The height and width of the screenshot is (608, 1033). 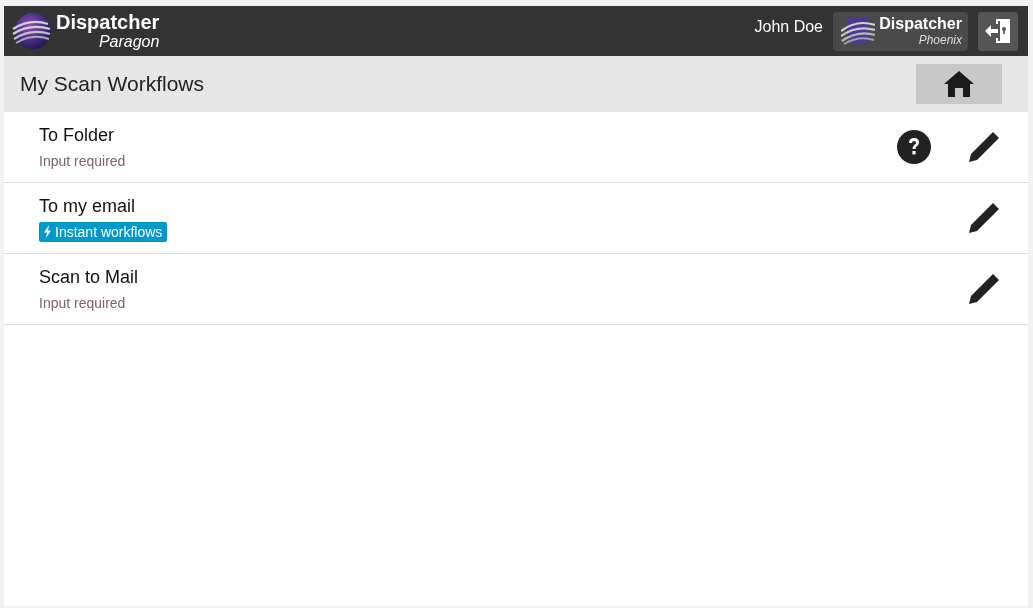 What do you see at coordinates (516, 218) in the screenshot?
I see `workflow-row: To my email Instant workflows` at bounding box center [516, 218].